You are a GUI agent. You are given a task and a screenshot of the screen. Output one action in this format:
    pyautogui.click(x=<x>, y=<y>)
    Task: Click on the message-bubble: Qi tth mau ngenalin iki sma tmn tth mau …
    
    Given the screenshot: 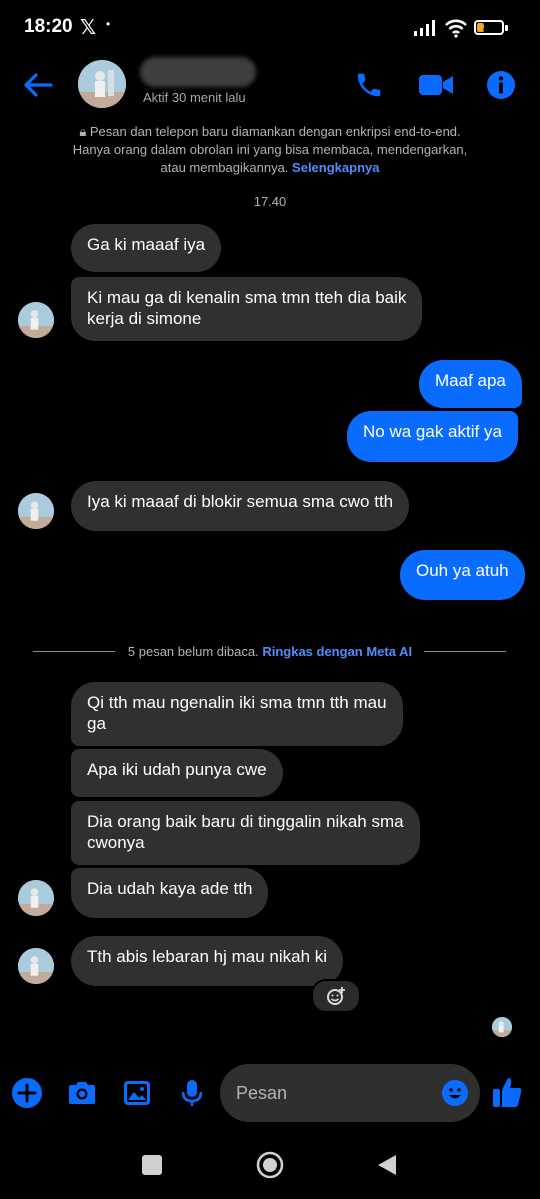 What is the action you would take?
    pyautogui.click(x=237, y=714)
    